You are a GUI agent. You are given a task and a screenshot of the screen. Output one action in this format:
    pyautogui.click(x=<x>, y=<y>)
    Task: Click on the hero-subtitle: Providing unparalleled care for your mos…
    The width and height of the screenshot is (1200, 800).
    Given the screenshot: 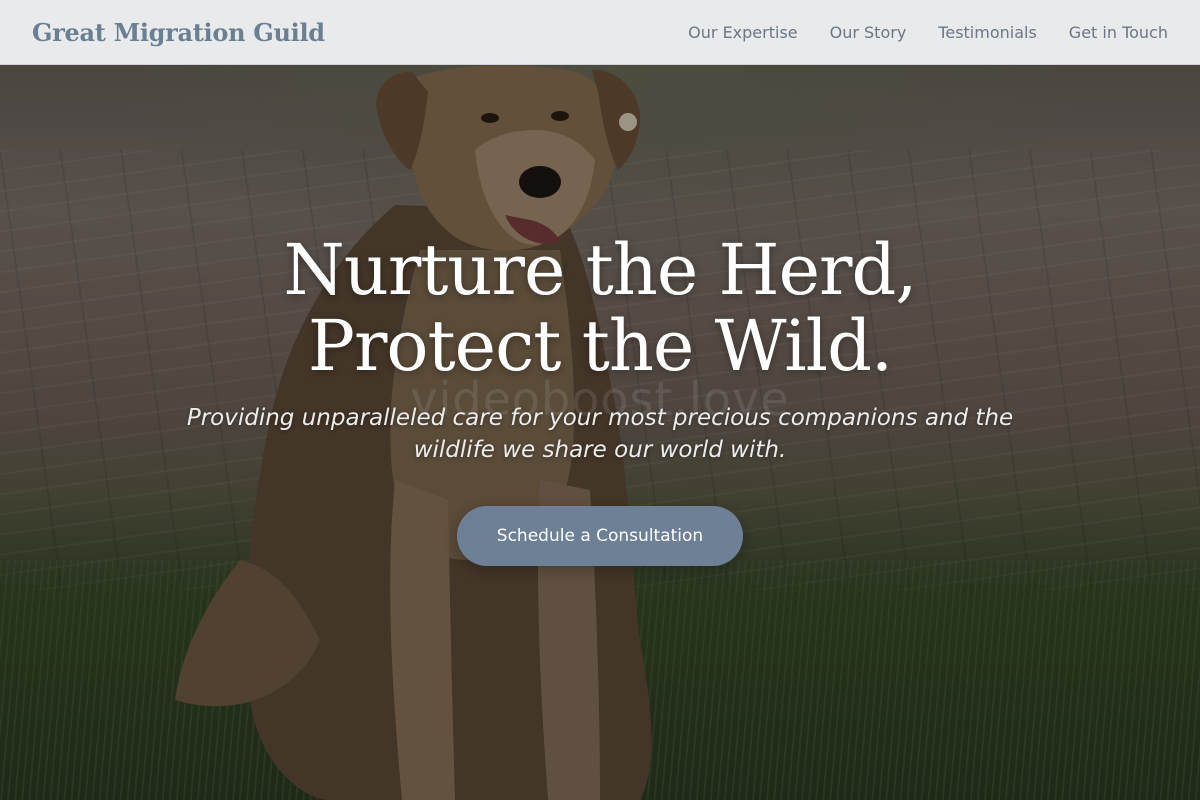 What is the action you would take?
    pyautogui.click(x=600, y=434)
    